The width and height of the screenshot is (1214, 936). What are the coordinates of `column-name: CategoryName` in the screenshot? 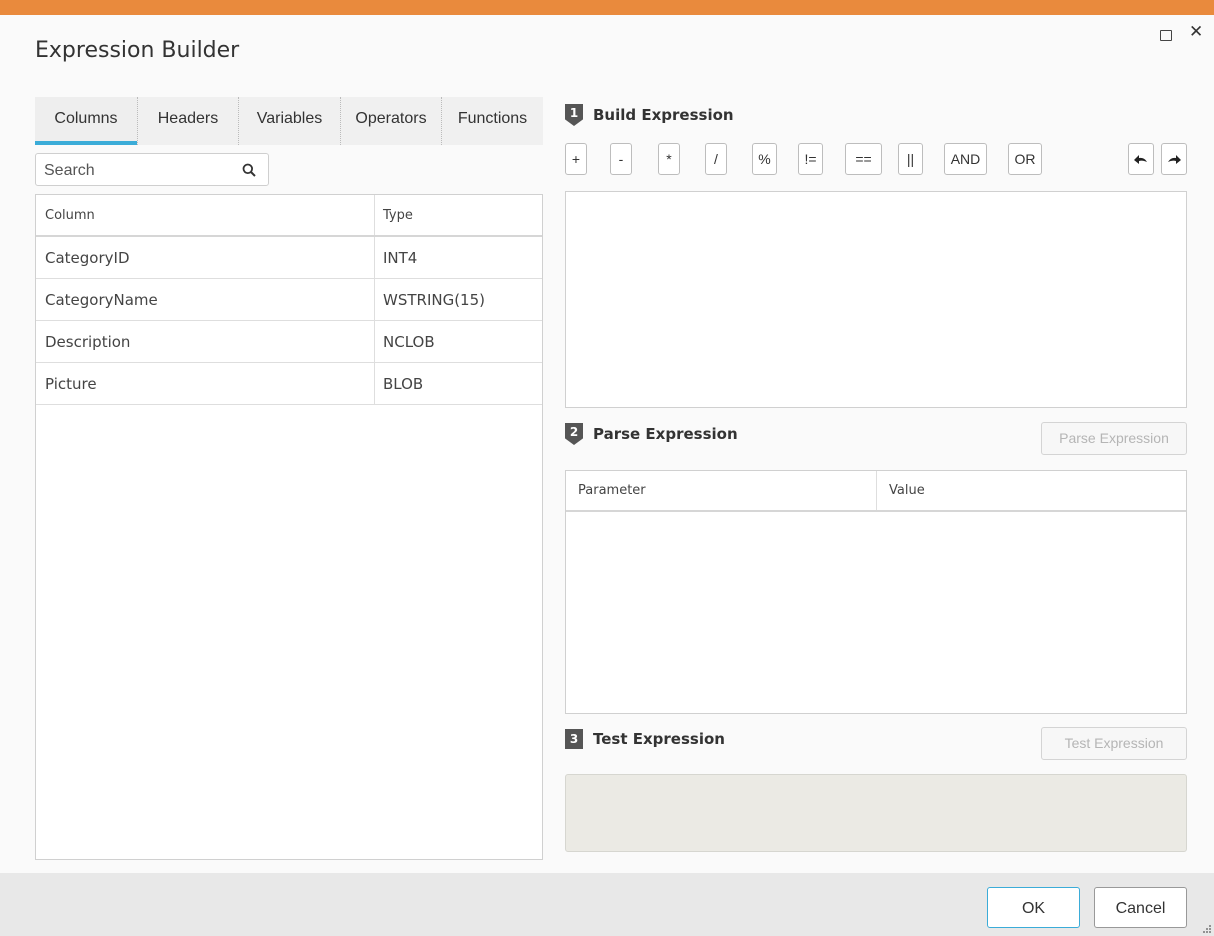 It's located at (205, 299).